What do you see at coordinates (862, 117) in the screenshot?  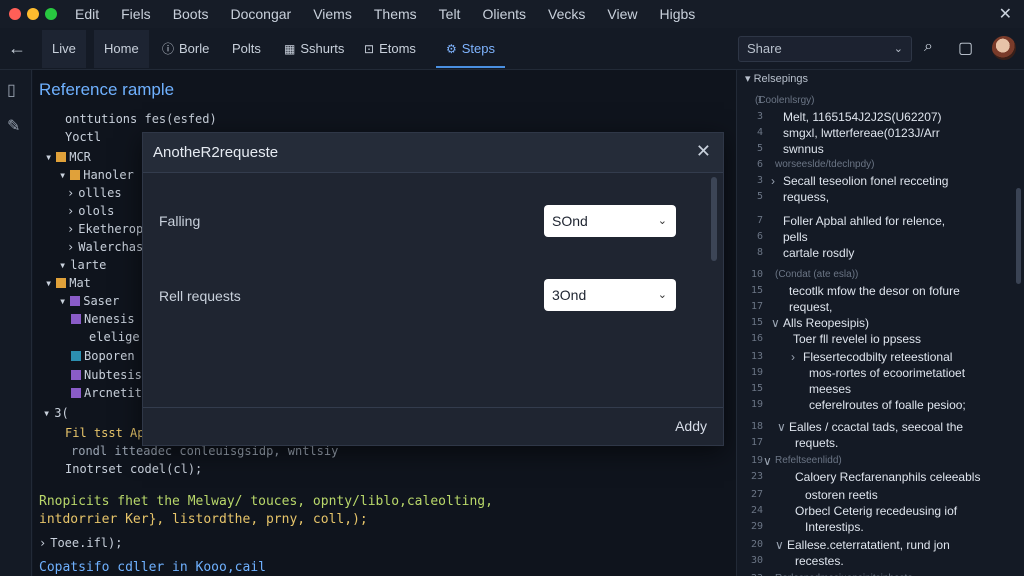 I see `line-text: Melt, 1165154J2J2S(U62207)` at bounding box center [862, 117].